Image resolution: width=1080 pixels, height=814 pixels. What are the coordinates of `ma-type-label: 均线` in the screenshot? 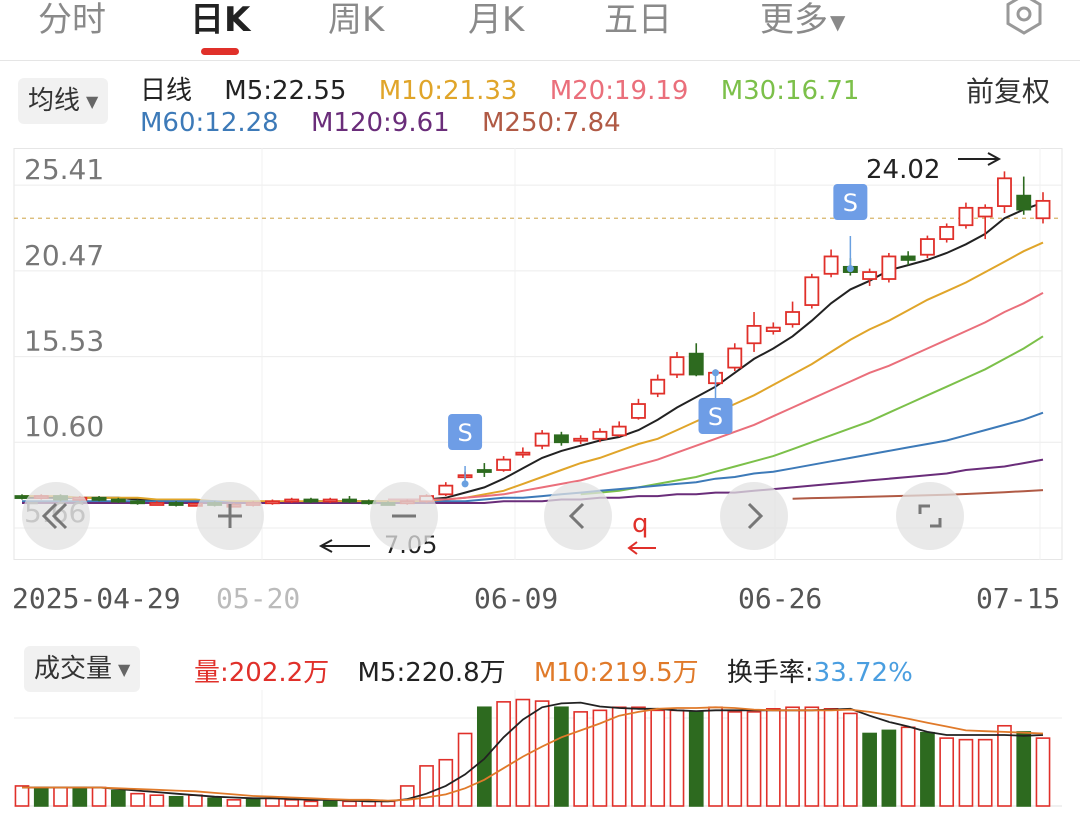 It's located at (54, 101).